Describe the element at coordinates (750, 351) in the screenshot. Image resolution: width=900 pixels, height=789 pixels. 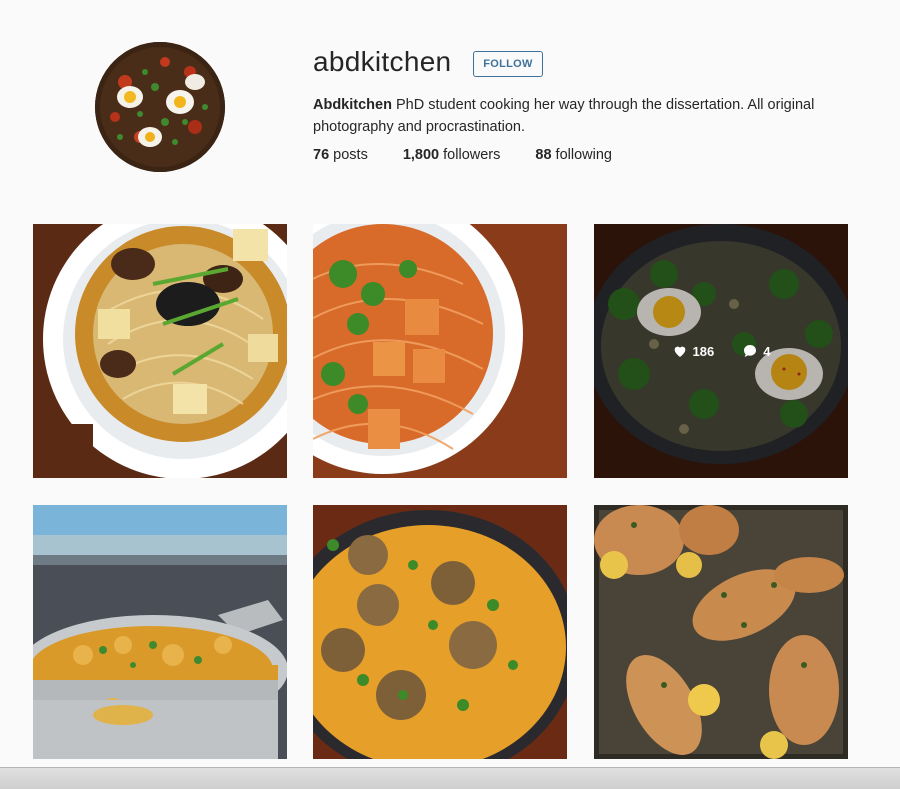
I see `comment-icon` at that location.